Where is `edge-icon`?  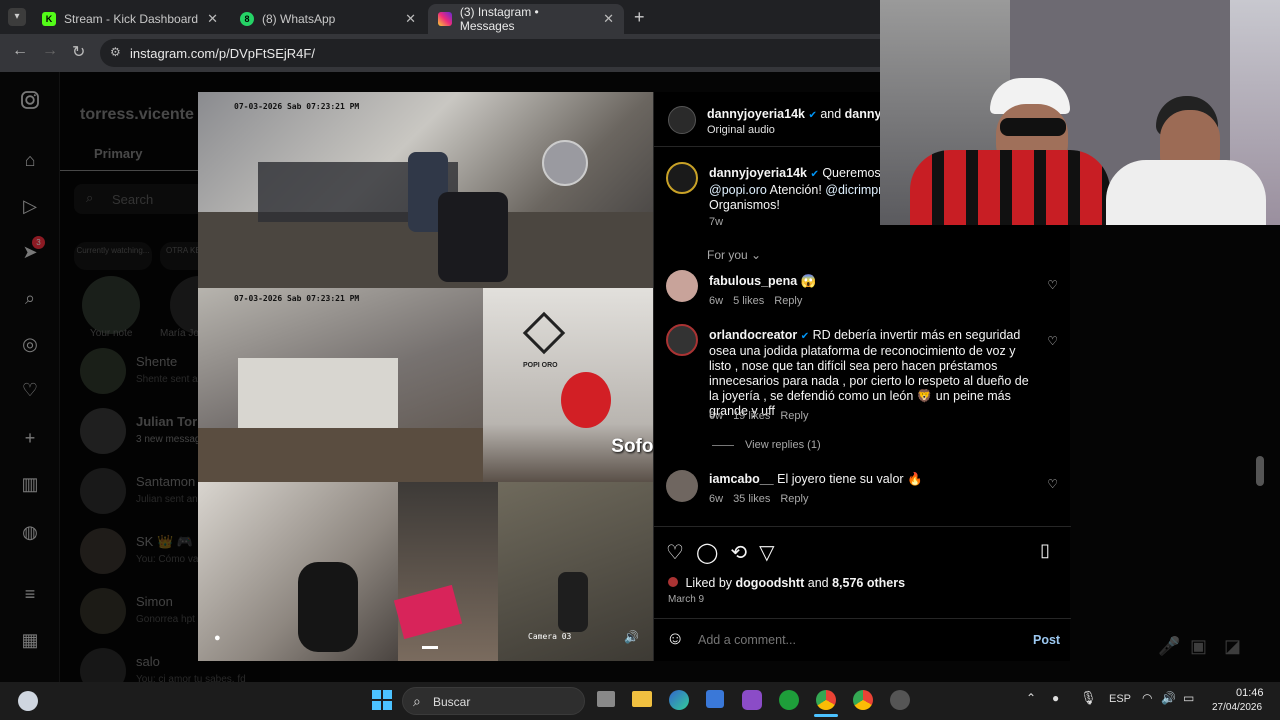
edge-icon is located at coordinates (679, 700).